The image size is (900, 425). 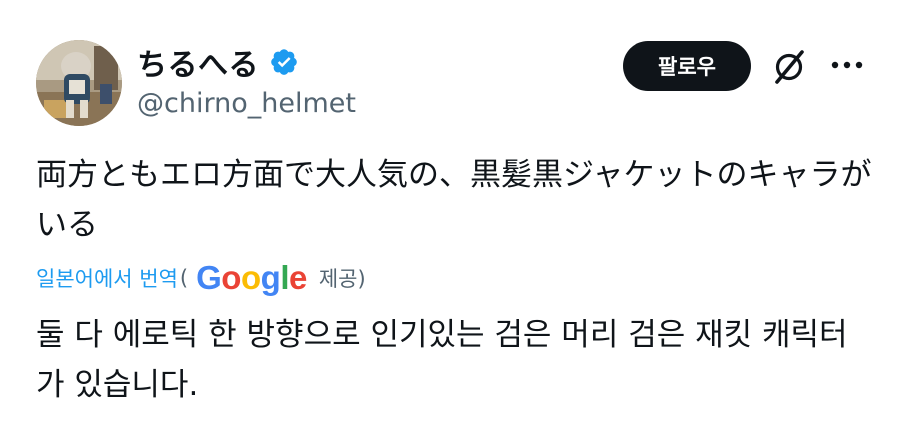 What do you see at coordinates (184, 278) in the screenshot?
I see `translation-open-paren: (` at bounding box center [184, 278].